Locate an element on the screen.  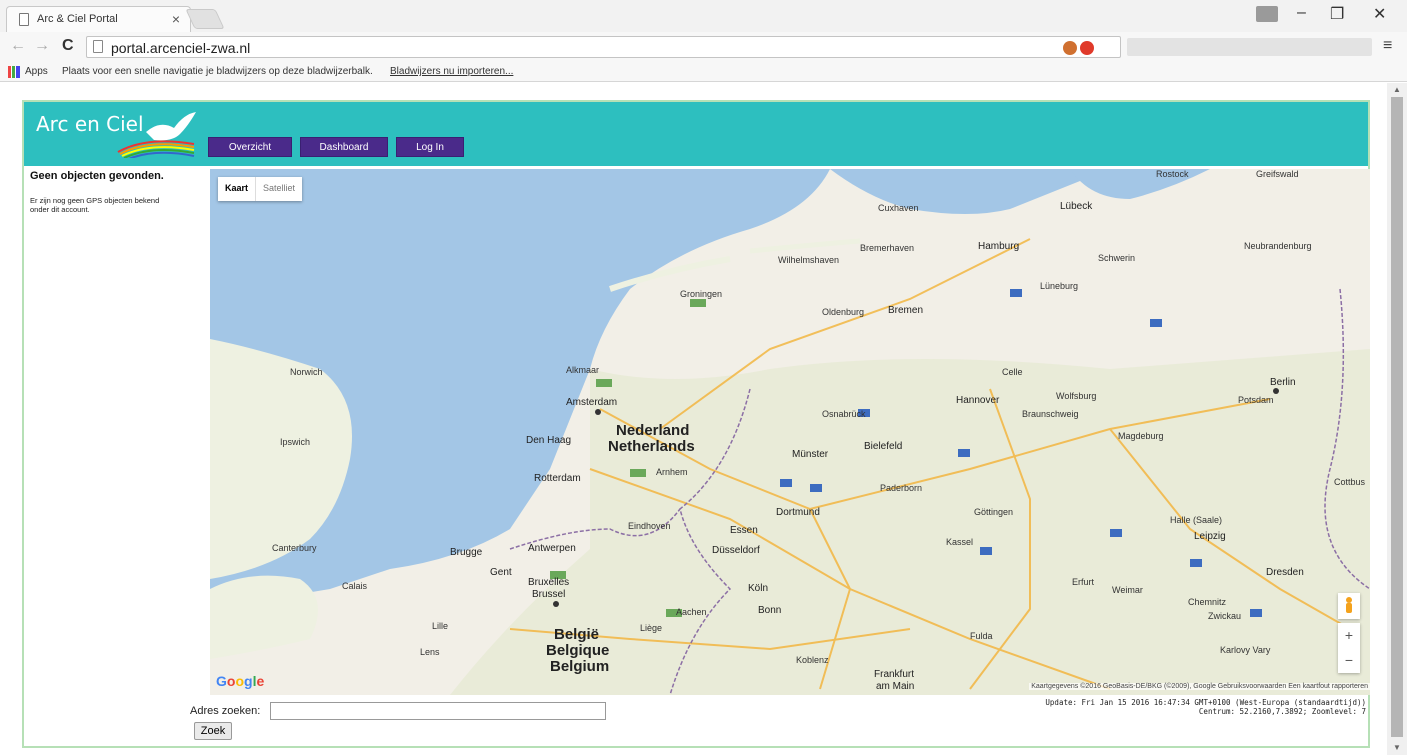
map-label: Dresden is located at coordinates (1285, 572).